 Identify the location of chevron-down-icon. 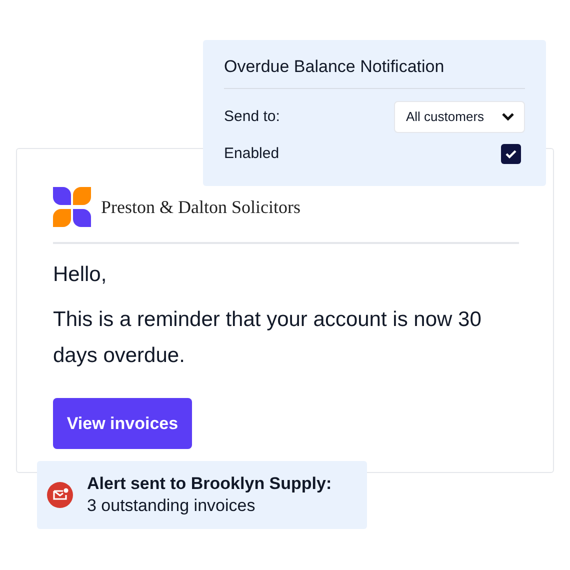
(508, 117).